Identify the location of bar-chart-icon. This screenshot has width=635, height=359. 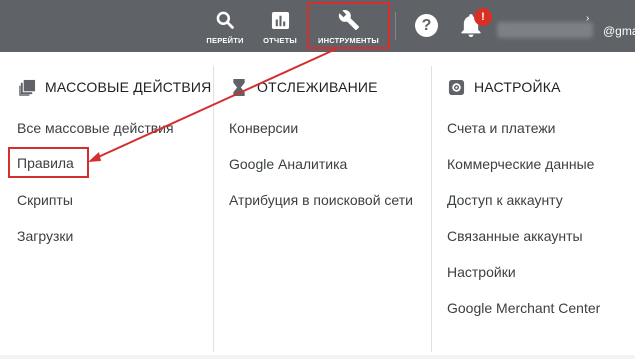
(280, 20).